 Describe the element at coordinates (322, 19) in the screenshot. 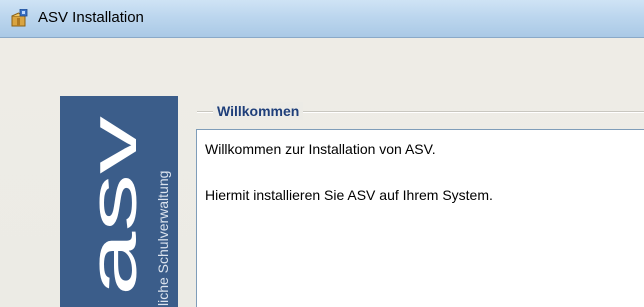

I see `title-bar: ASV Installation` at that location.